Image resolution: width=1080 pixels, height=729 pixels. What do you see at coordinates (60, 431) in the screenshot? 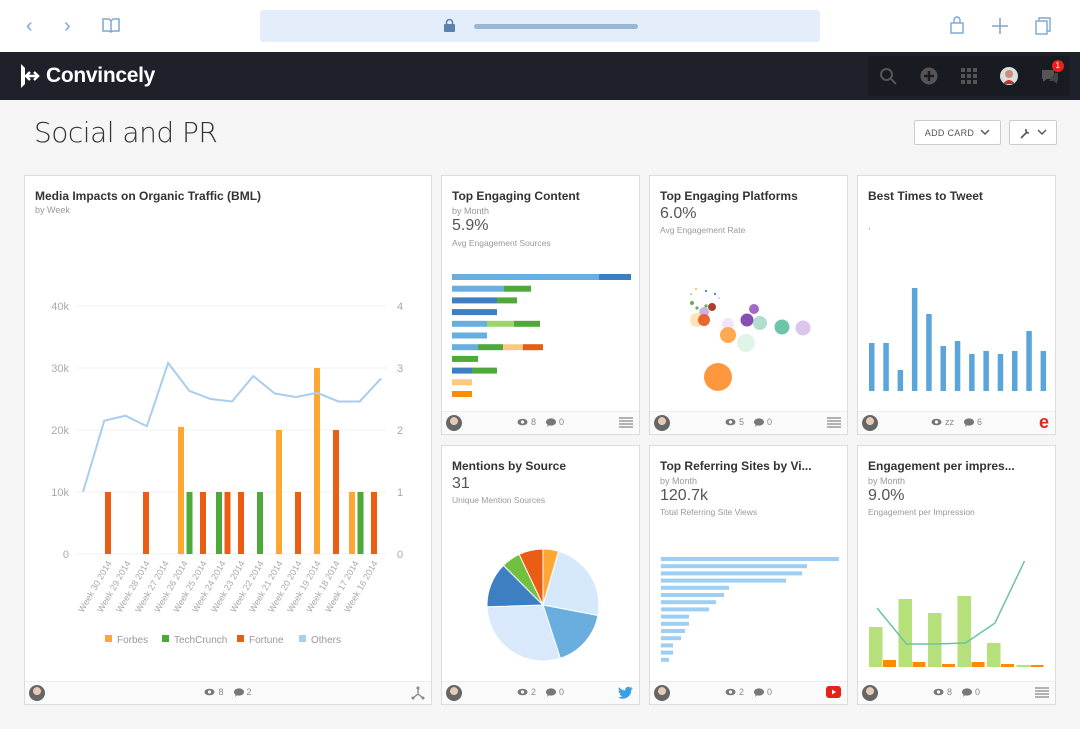
I see `y-left-tick-label: 20k` at bounding box center [60, 431].